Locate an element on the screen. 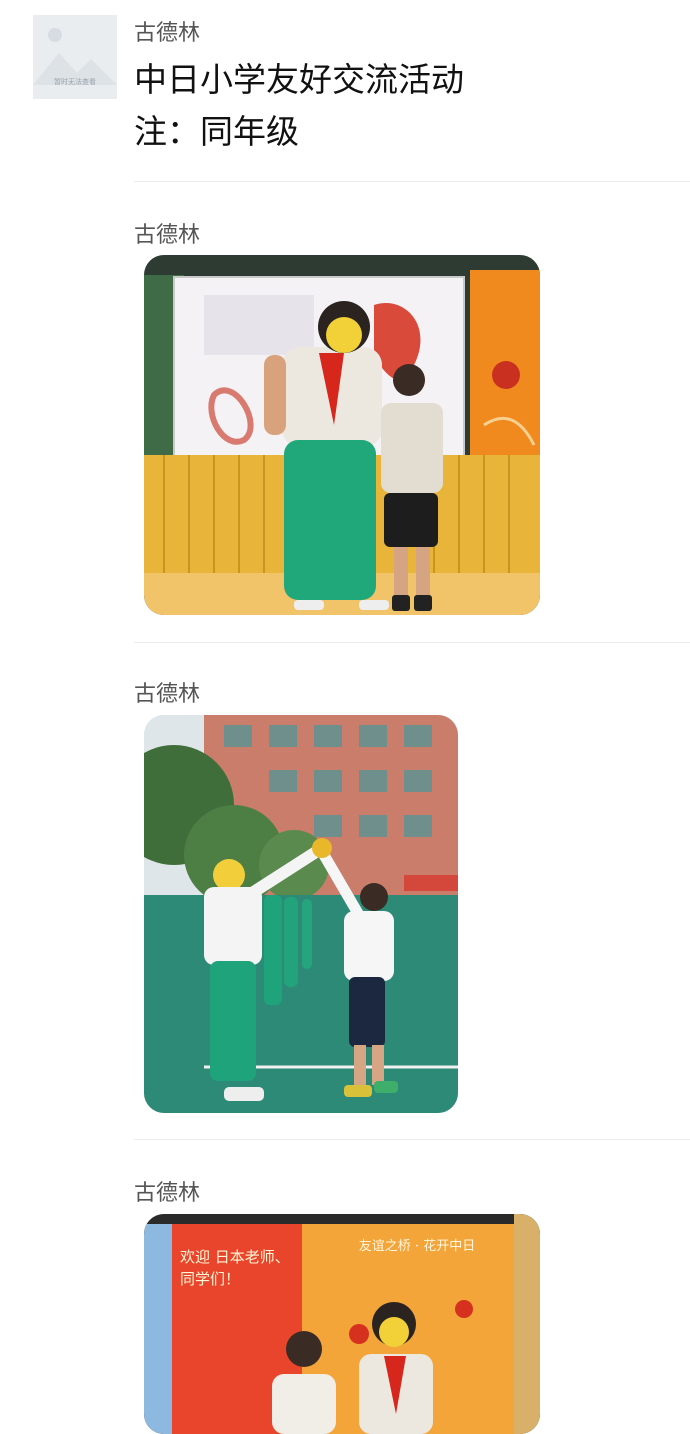 The width and height of the screenshot is (690, 1434). avatar-caption: 暂时无法查看 is located at coordinates (75, 82).